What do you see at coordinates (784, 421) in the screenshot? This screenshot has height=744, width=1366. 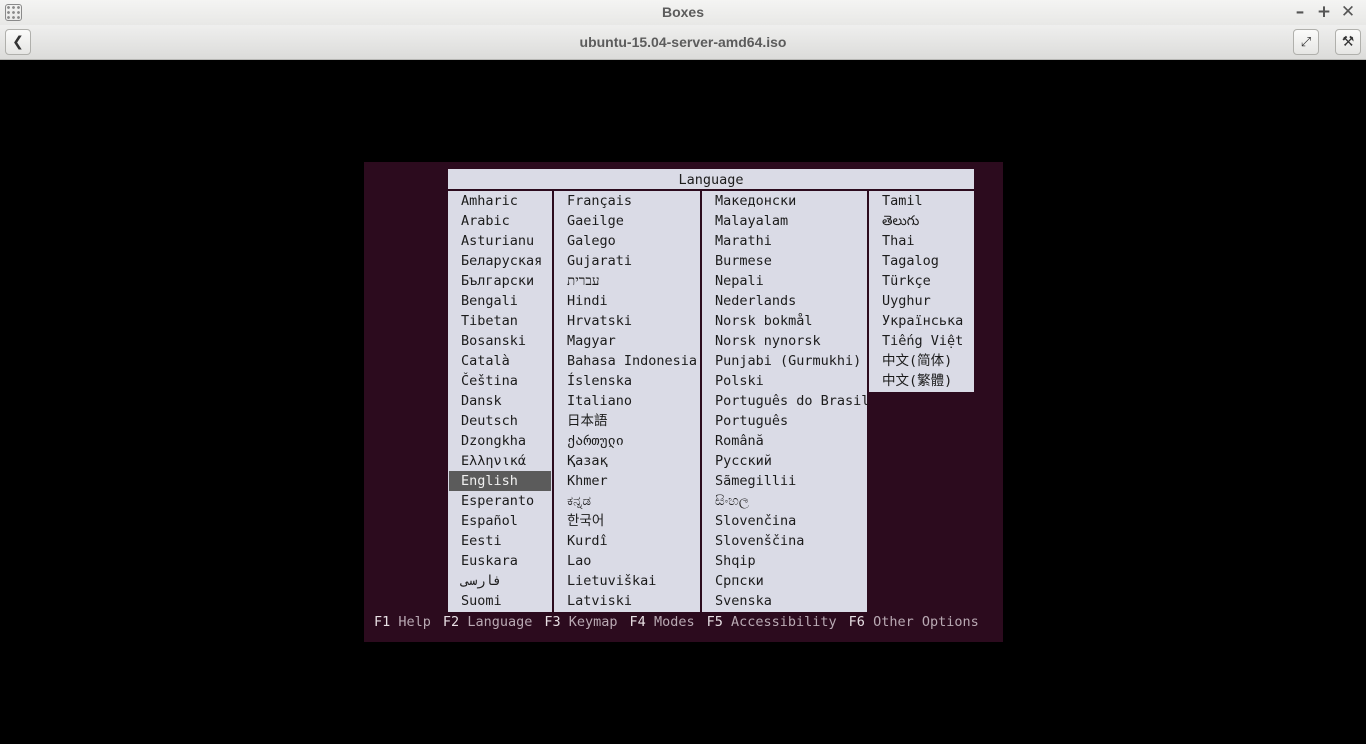 I see `language-option: Português` at bounding box center [784, 421].